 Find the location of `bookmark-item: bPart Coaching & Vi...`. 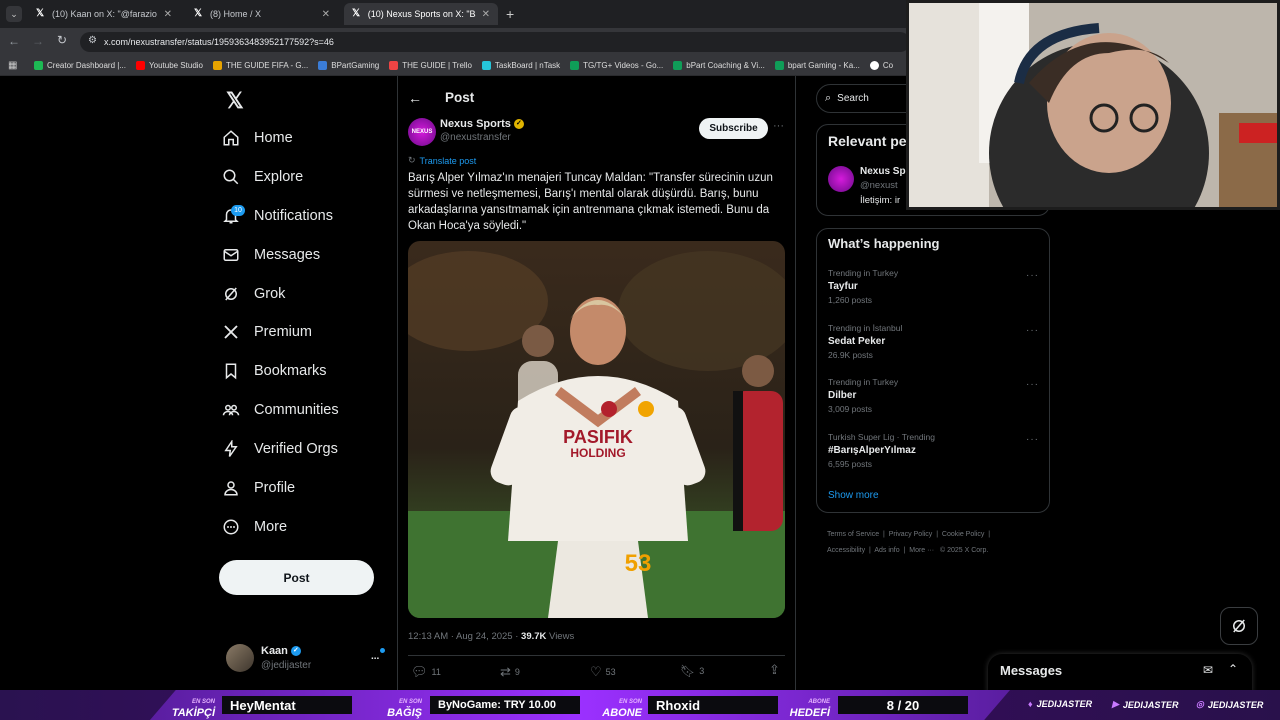

bookmark-item: bPart Coaching & Vi... is located at coordinates (719, 65).